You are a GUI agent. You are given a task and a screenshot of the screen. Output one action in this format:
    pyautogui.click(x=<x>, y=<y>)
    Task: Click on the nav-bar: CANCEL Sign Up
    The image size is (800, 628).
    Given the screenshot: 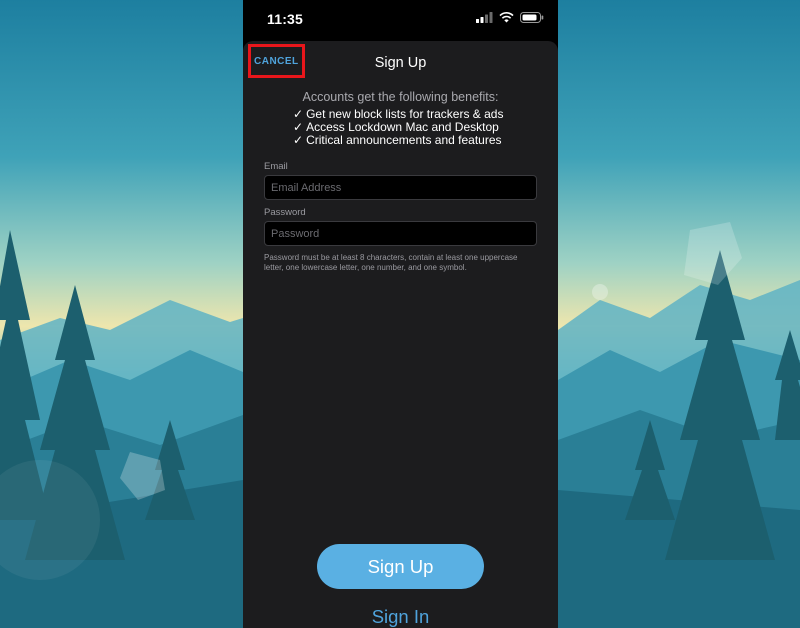 What is the action you would take?
    pyautogui.click(x=400, y=63)
    